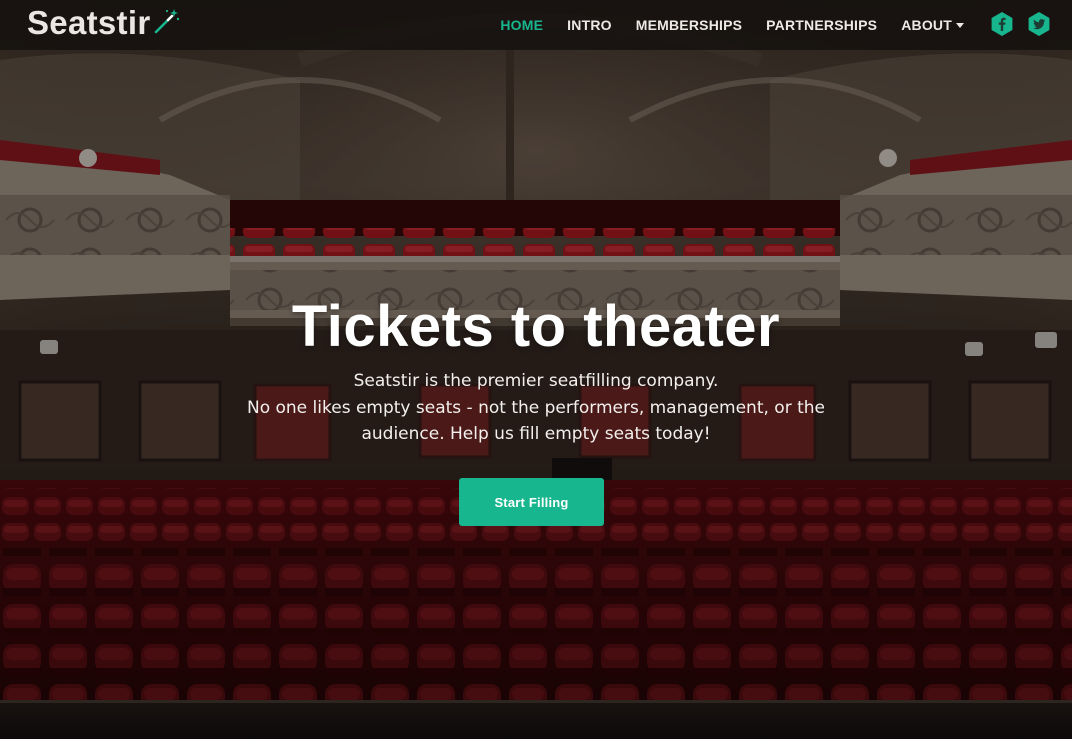 This screenshot has height=739, width=1072. I want to click on twitter-link, so click(1039, 24).